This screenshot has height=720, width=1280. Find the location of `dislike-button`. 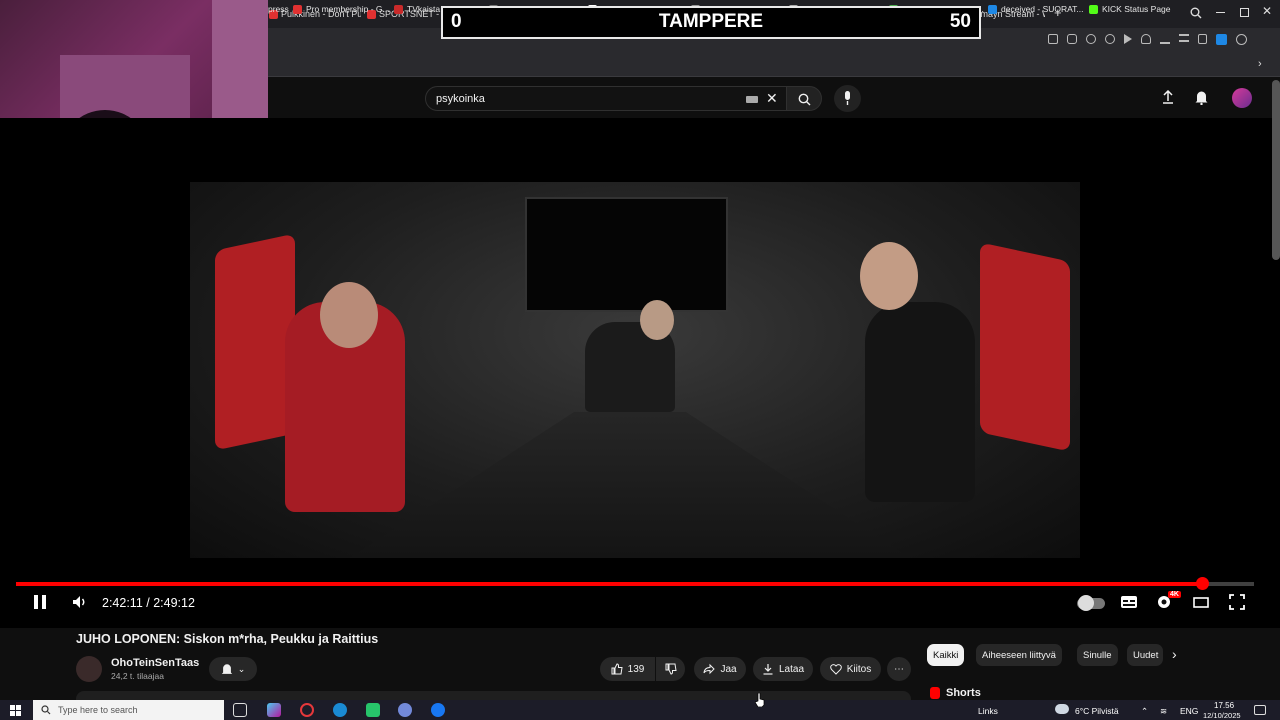

dislike-button is located at coordinates (670, 669).